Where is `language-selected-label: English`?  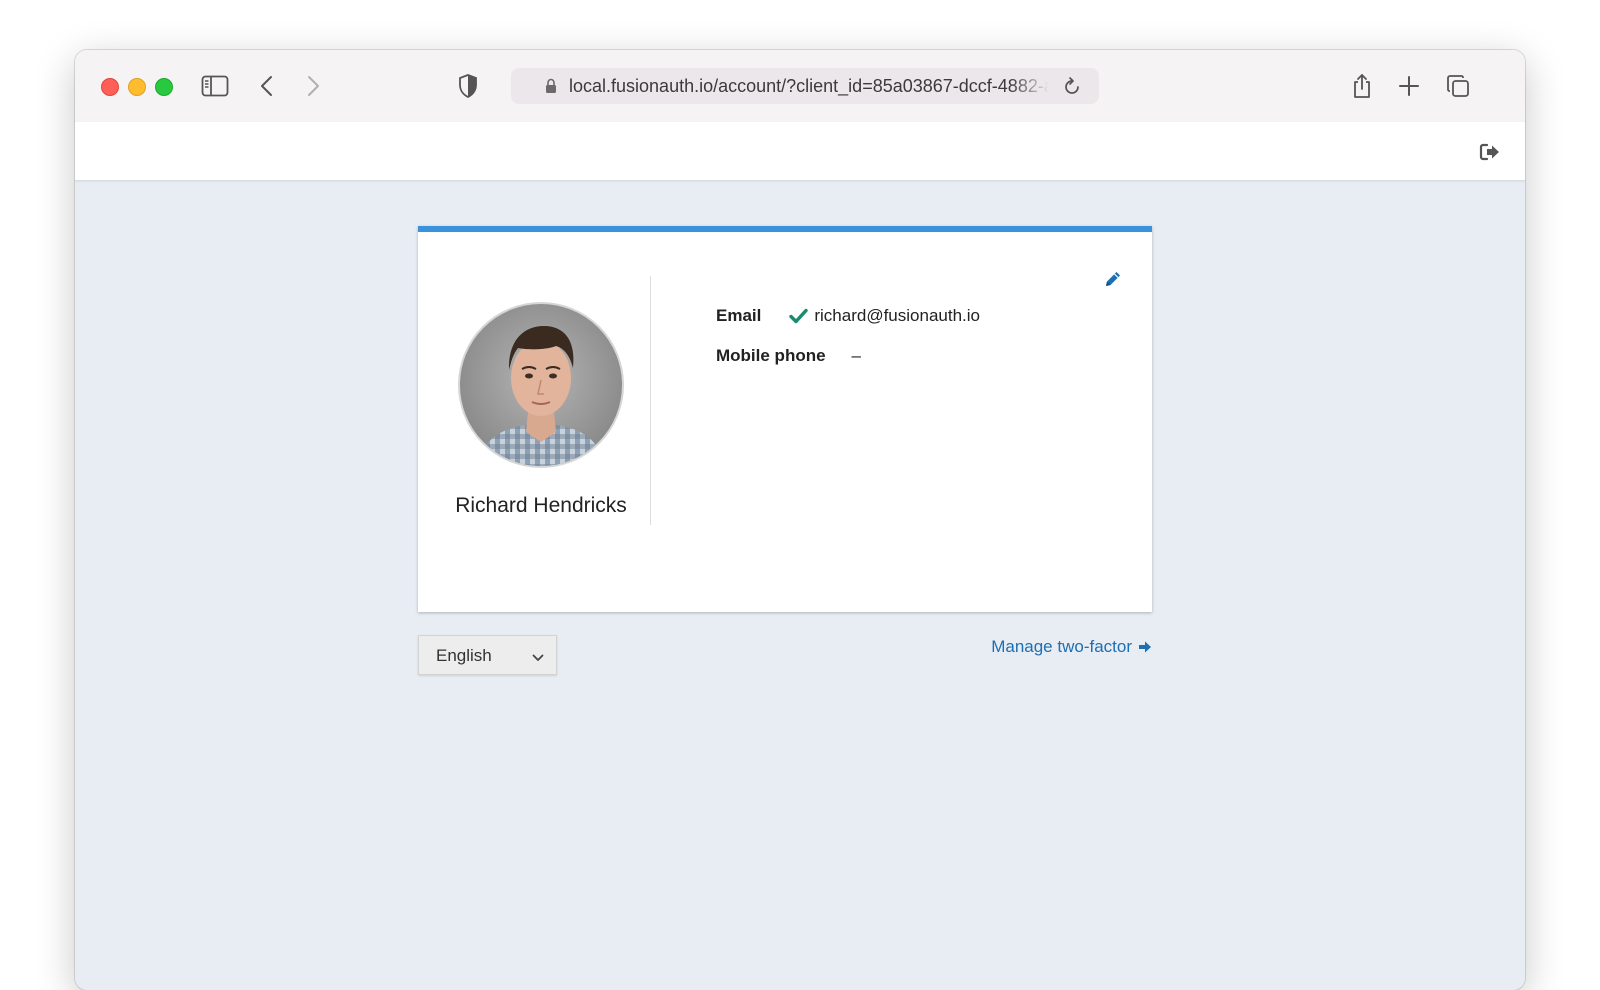
language-selected-label: English is located at coordinates (464, 655).